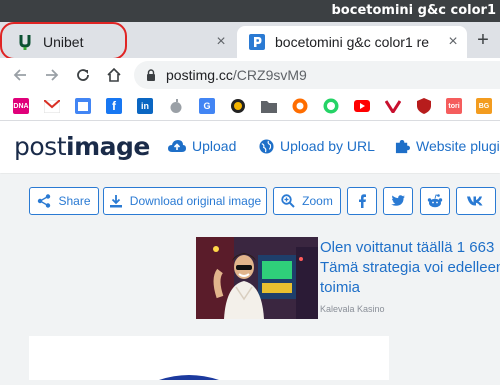 Image resolution: width=500 pixels, height=385 pixels. I want to click on cloud-upload-icon, so click(177, 146).